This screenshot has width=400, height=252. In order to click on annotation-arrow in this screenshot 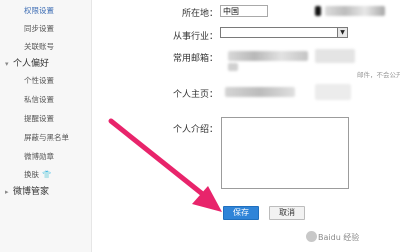, I will do `click(165, 165)`.